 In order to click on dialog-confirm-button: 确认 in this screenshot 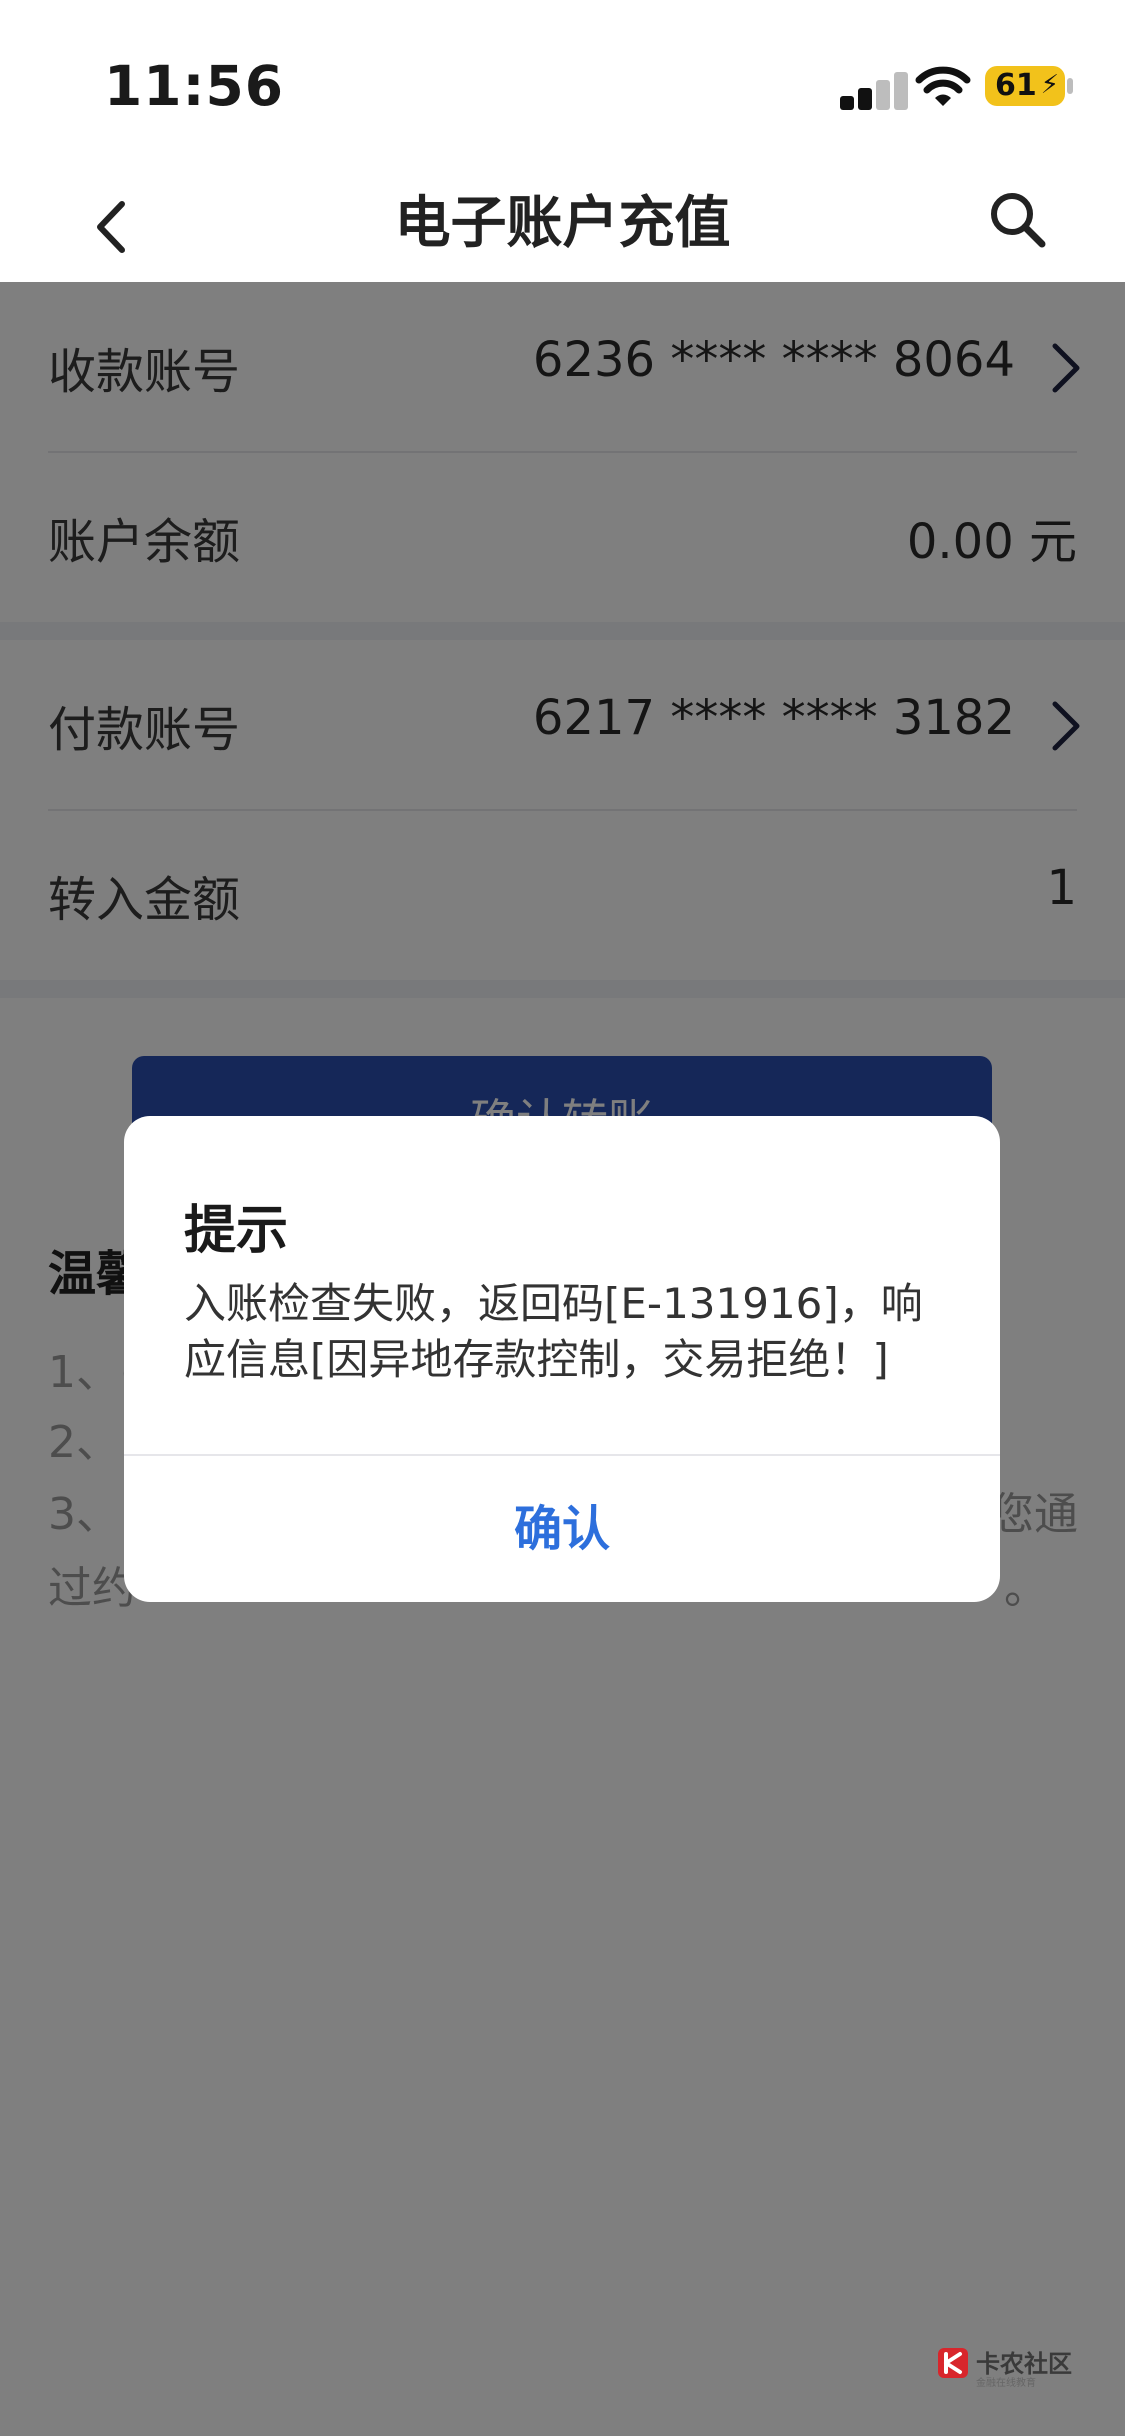, I will do `click(562, 1529)`.